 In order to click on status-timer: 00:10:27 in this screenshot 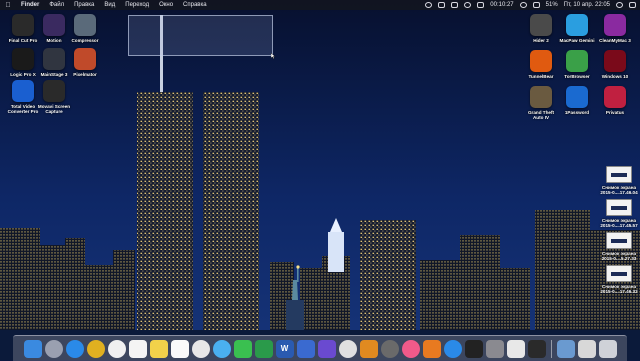, I will do `click(501, 5)`.